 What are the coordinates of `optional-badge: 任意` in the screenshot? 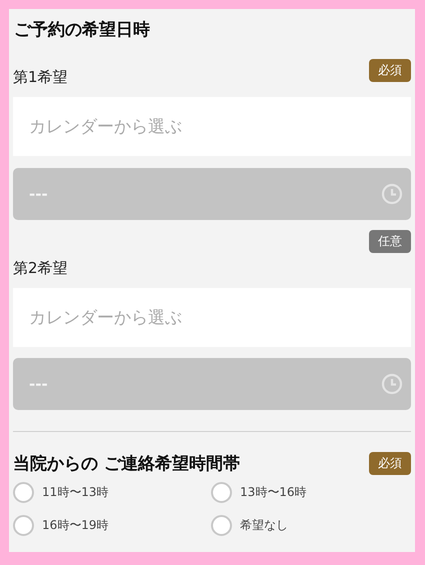 It's located at (390, 241).